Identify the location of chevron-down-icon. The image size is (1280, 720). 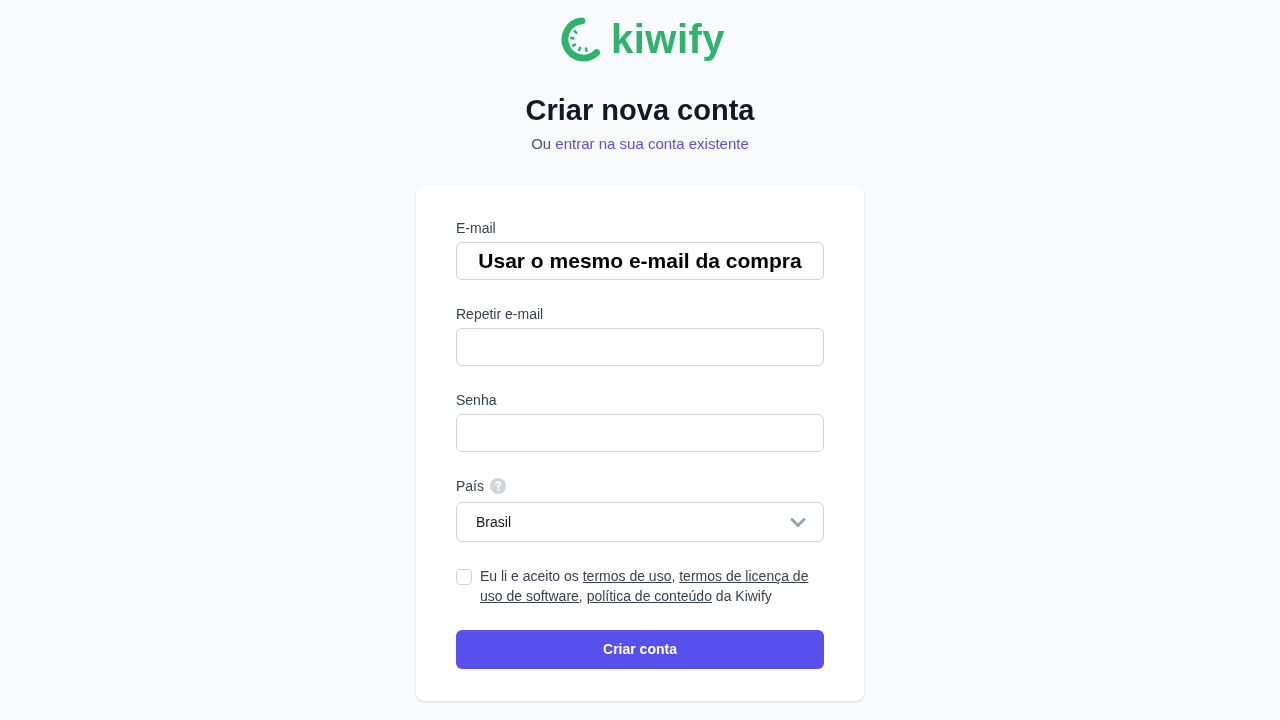
(798, 522).